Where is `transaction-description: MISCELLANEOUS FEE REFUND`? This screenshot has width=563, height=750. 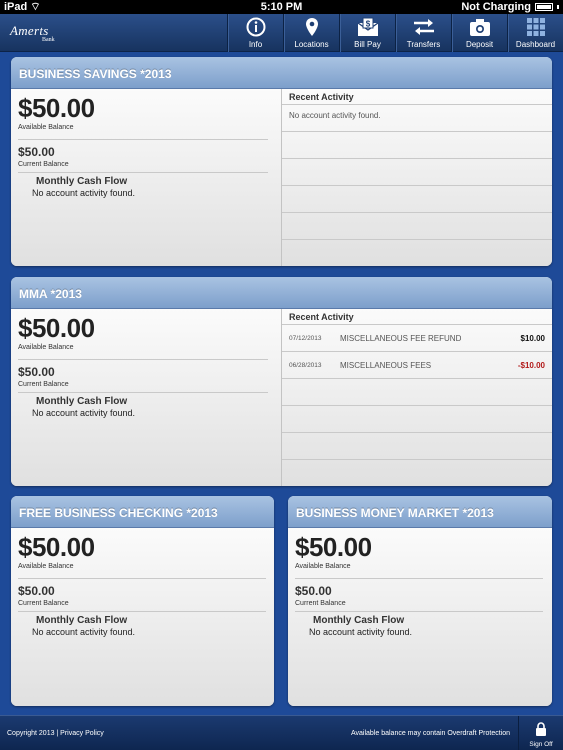 transaction-description: MISCELLANEOUS FEE REFUND is located at coordinates (401, 338).